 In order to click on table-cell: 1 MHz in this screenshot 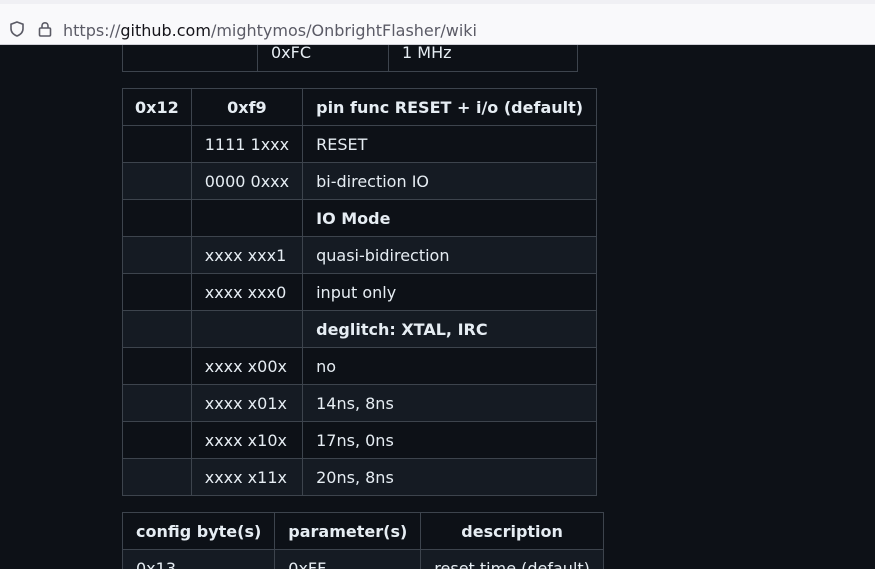, I will do `click(483, 58)`.